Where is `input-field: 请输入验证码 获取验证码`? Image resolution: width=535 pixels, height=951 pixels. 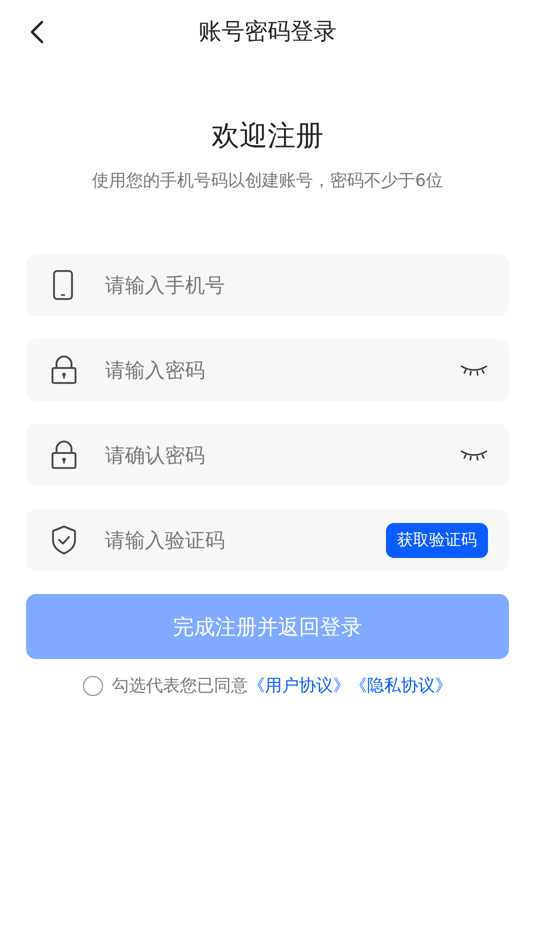 input-field: 请输入验证码 获取验证码 is located at coordinates (267, 540).